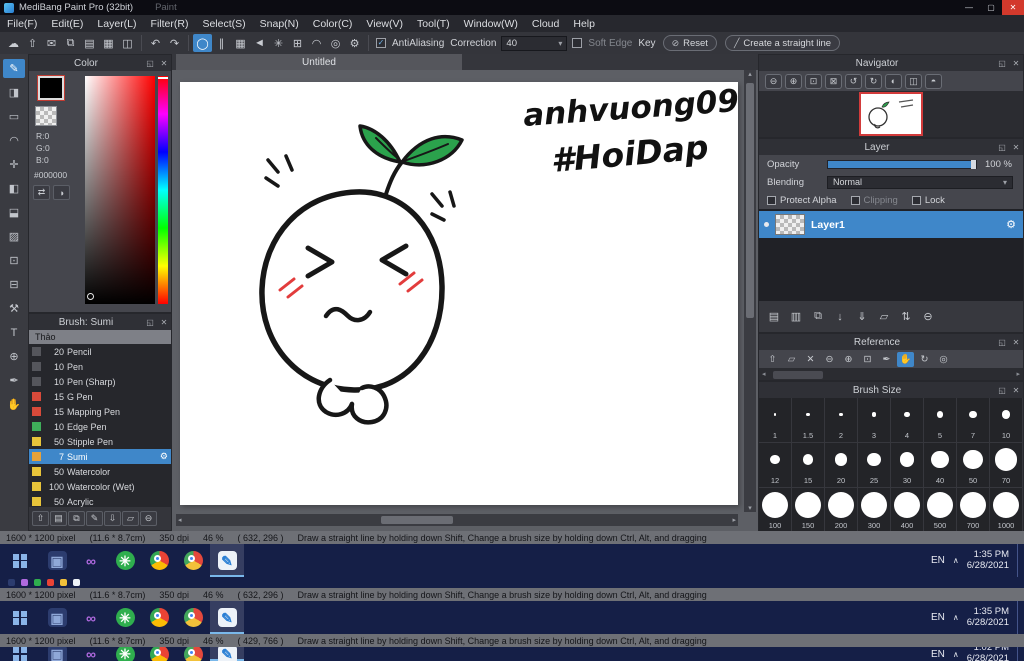 The width and height of the screenshot is (1024, 661). What do you see at coordinates (884, 317) in the screenshot?
I see `layer-folder-icon: ▱` at bounding box center [884, 317].